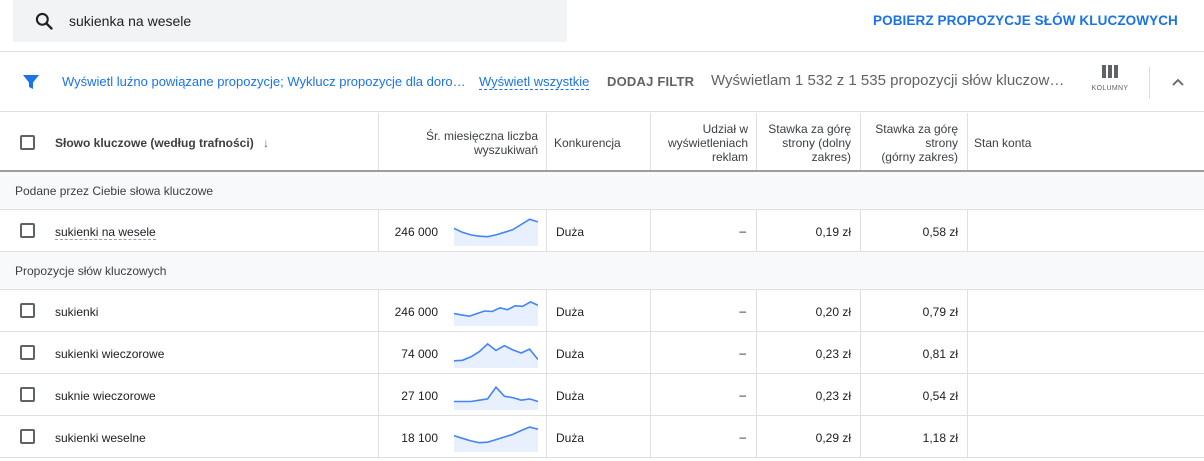 The width and height of the screenshot is (1204, 461). I want to click on bid-high-value: 0,58 zł, so click(940, 232).